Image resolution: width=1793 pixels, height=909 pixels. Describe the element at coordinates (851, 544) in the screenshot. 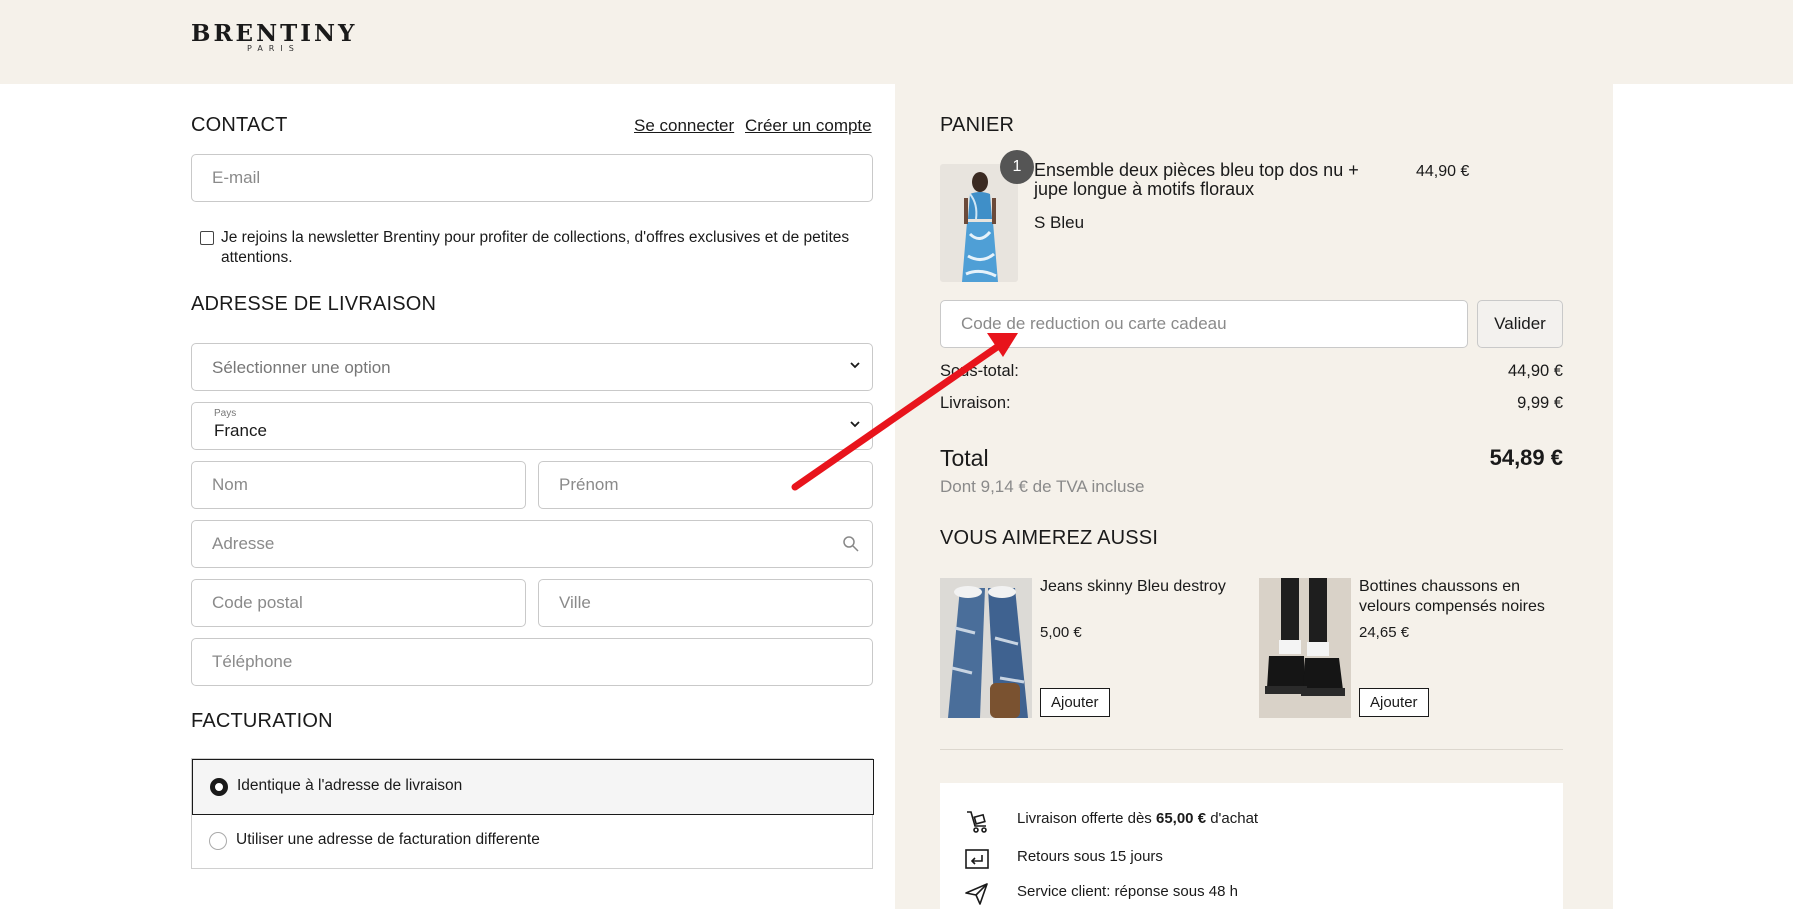

I see `search-icon` at that location.